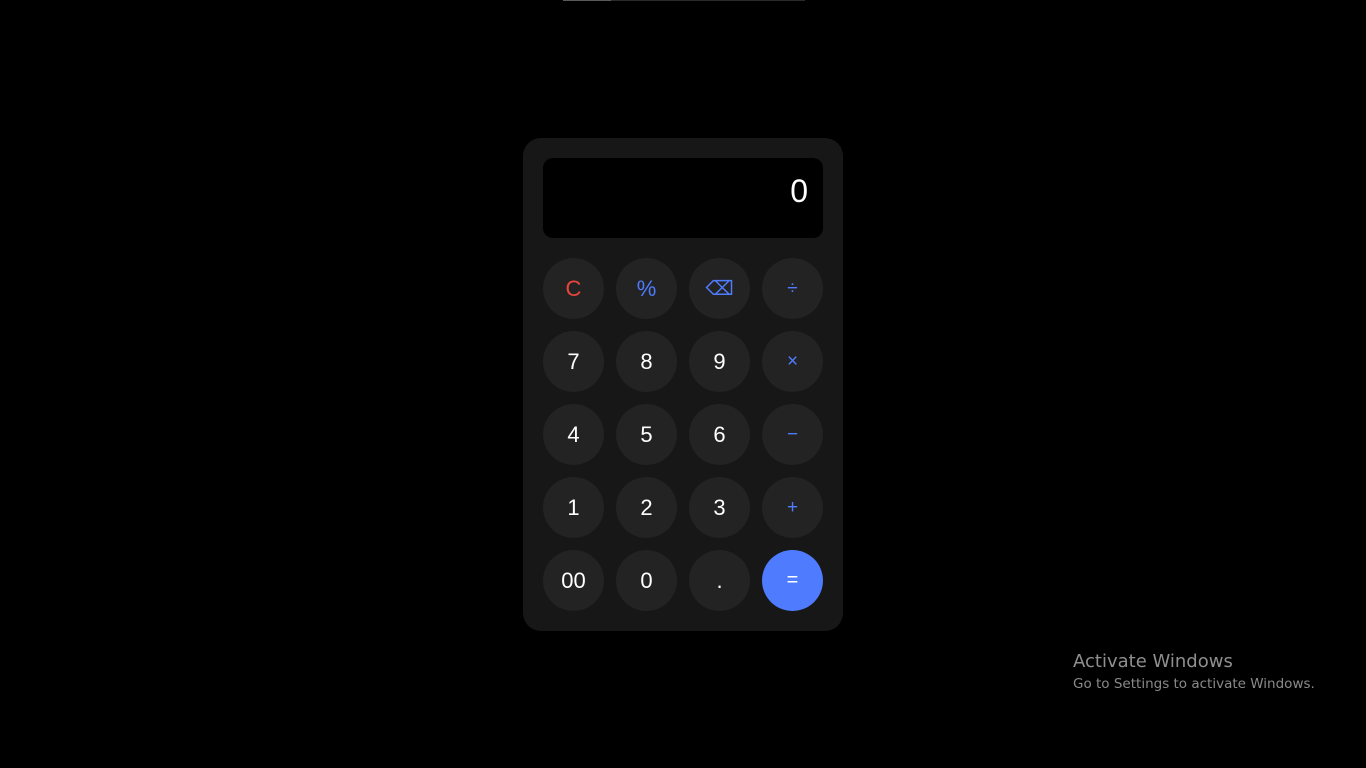  I want to click on backspace-button: ⌫, so click(719, 288).